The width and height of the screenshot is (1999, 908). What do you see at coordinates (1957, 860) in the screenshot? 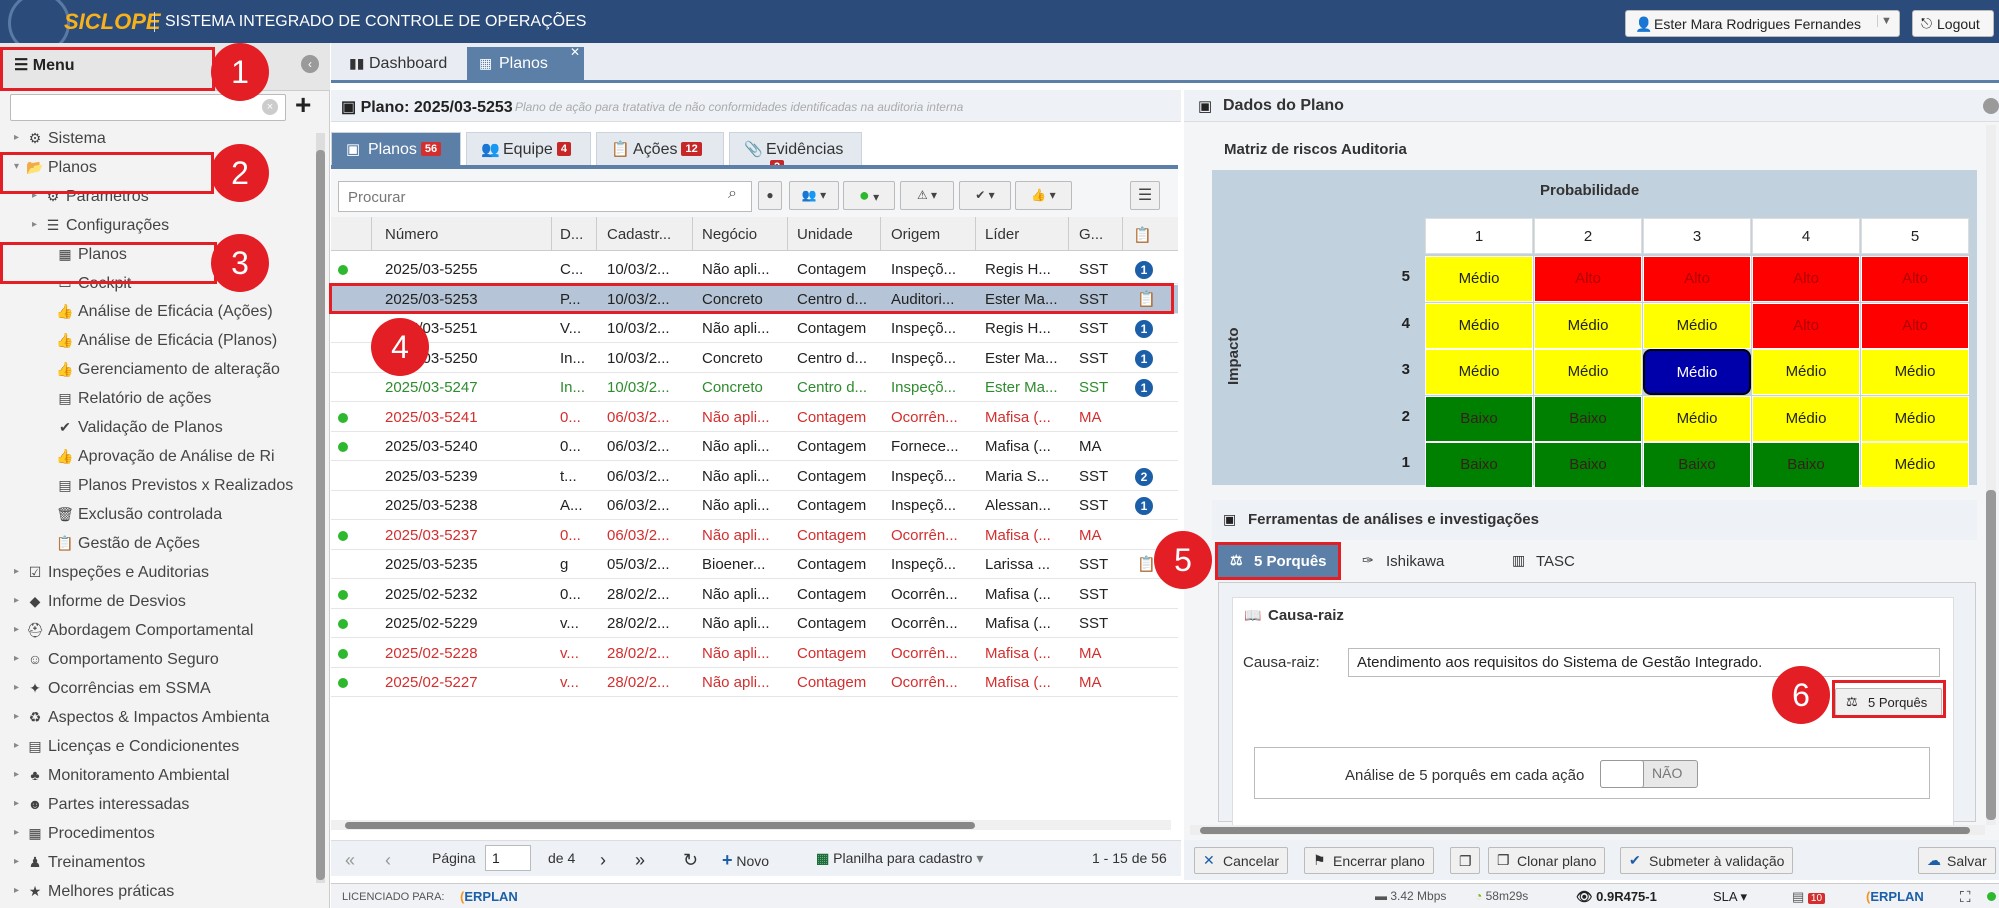
I see `save-button: ☁ Salvar` at bounding box center [1957, 860].